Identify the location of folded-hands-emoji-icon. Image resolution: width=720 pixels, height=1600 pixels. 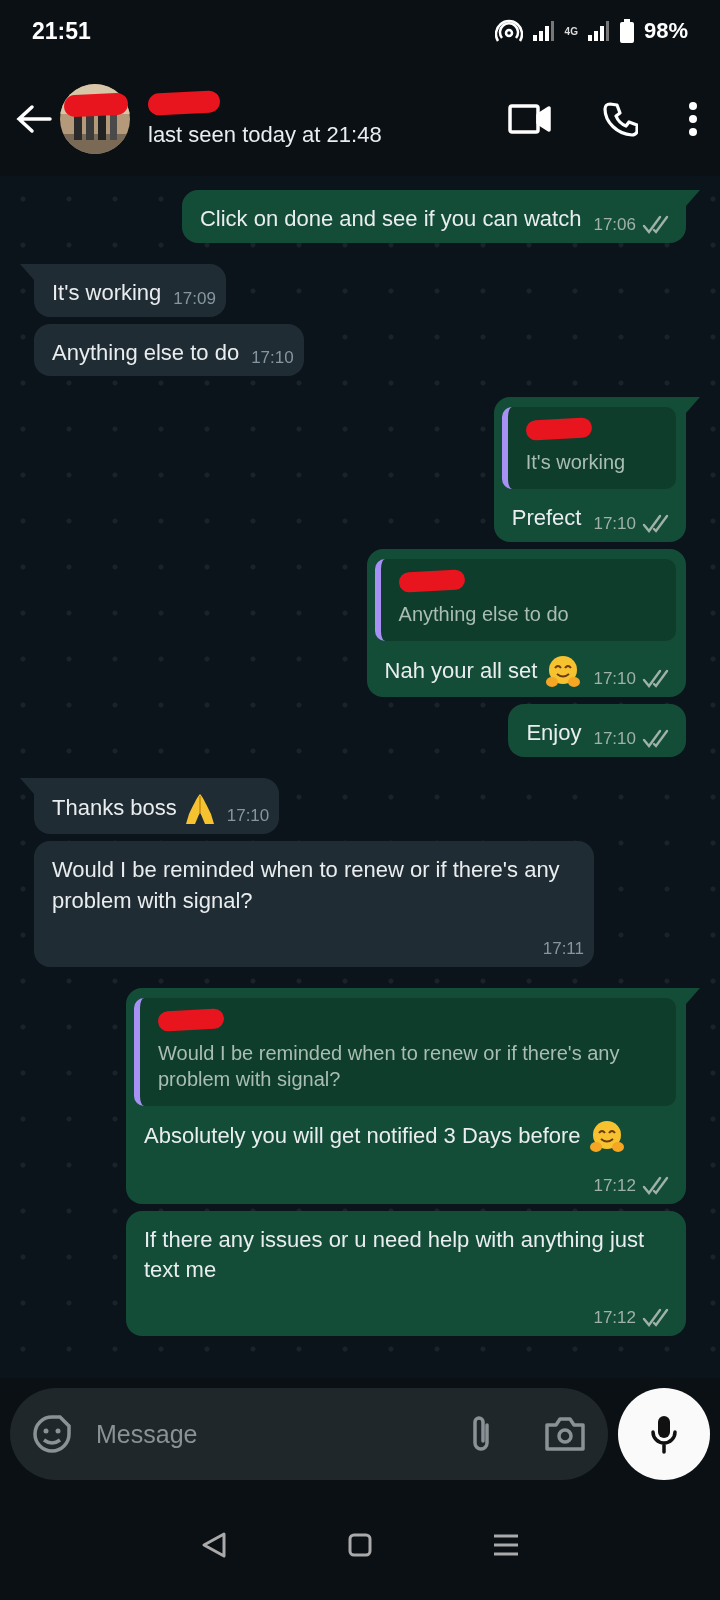
(199, 809).